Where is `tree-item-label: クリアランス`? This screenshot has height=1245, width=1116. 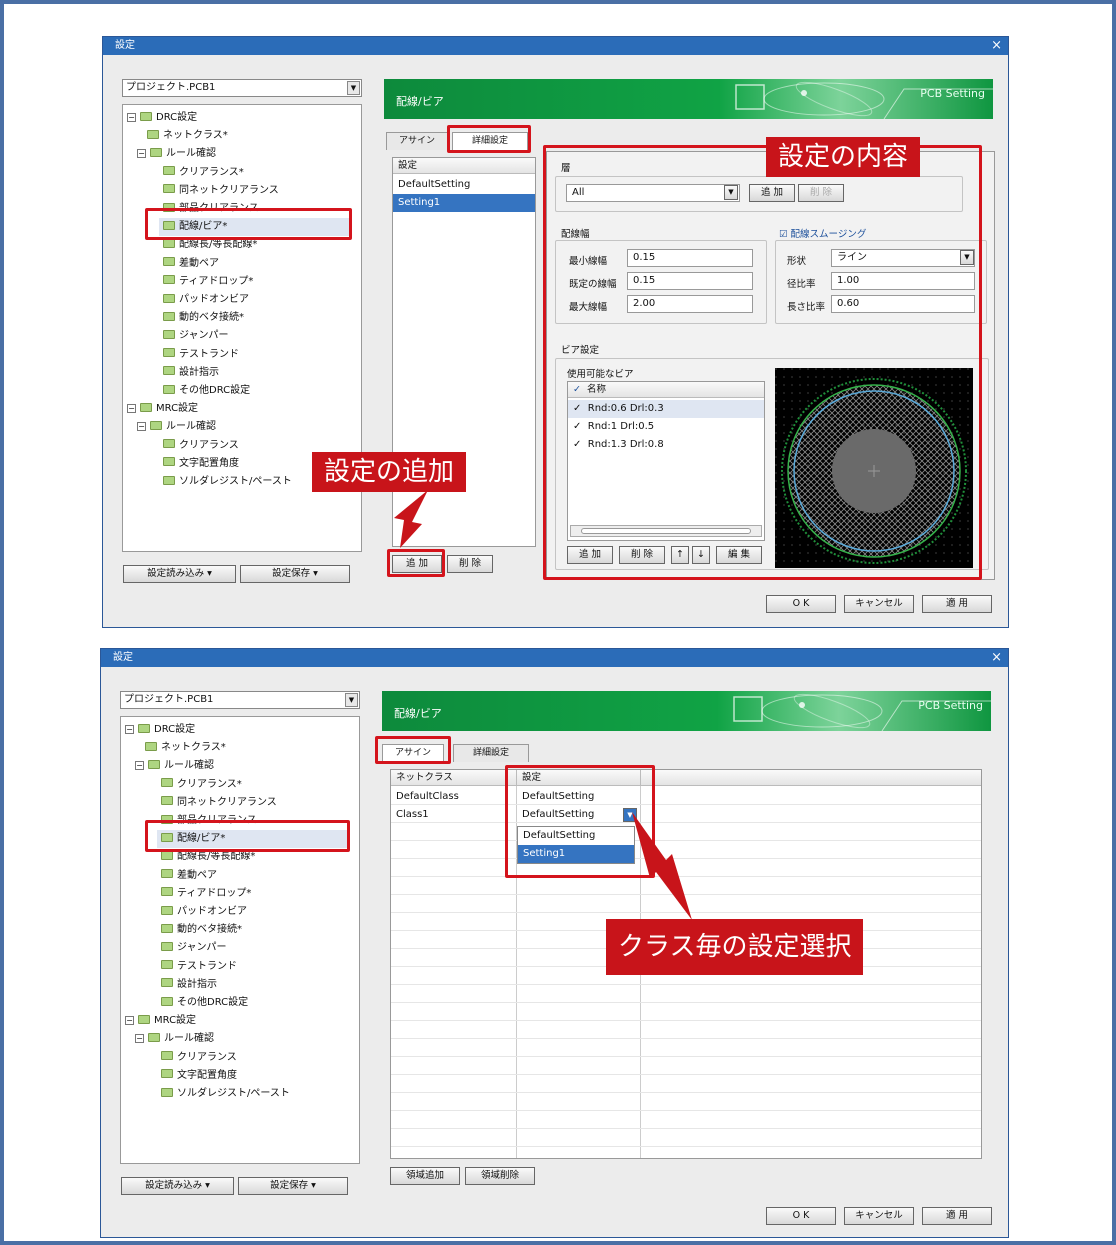
tree-item-label: クリアランス is located at coordinates (209, 445).